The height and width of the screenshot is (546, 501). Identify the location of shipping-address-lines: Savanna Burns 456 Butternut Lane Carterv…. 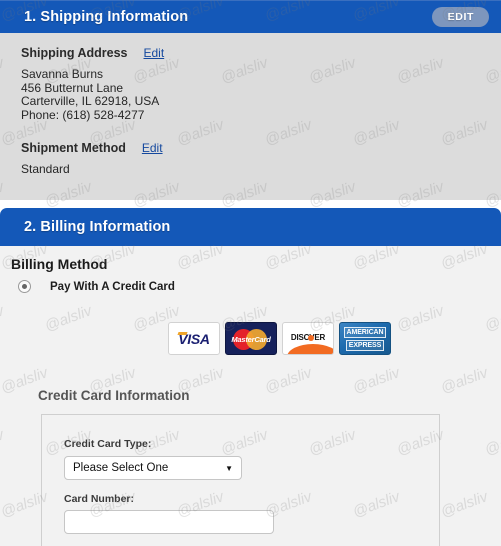
(92, 94).